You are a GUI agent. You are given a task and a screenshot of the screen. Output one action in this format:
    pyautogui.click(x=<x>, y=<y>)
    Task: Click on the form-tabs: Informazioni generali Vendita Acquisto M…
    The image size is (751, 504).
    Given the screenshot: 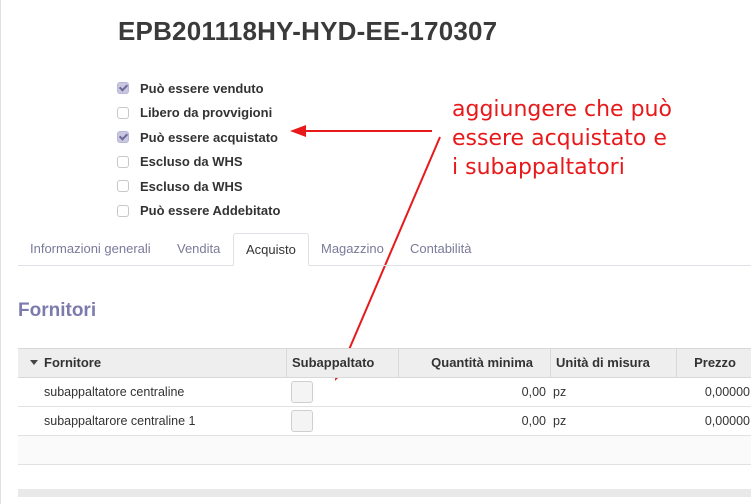 What is the action you would take?
    pyautogui.click(x=384, y=249)
    